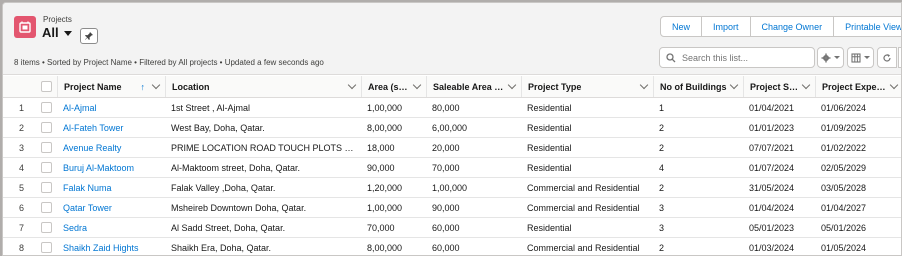 The image size is (902, 256). I want to click on column-label: Project Type, so click(582, 87).